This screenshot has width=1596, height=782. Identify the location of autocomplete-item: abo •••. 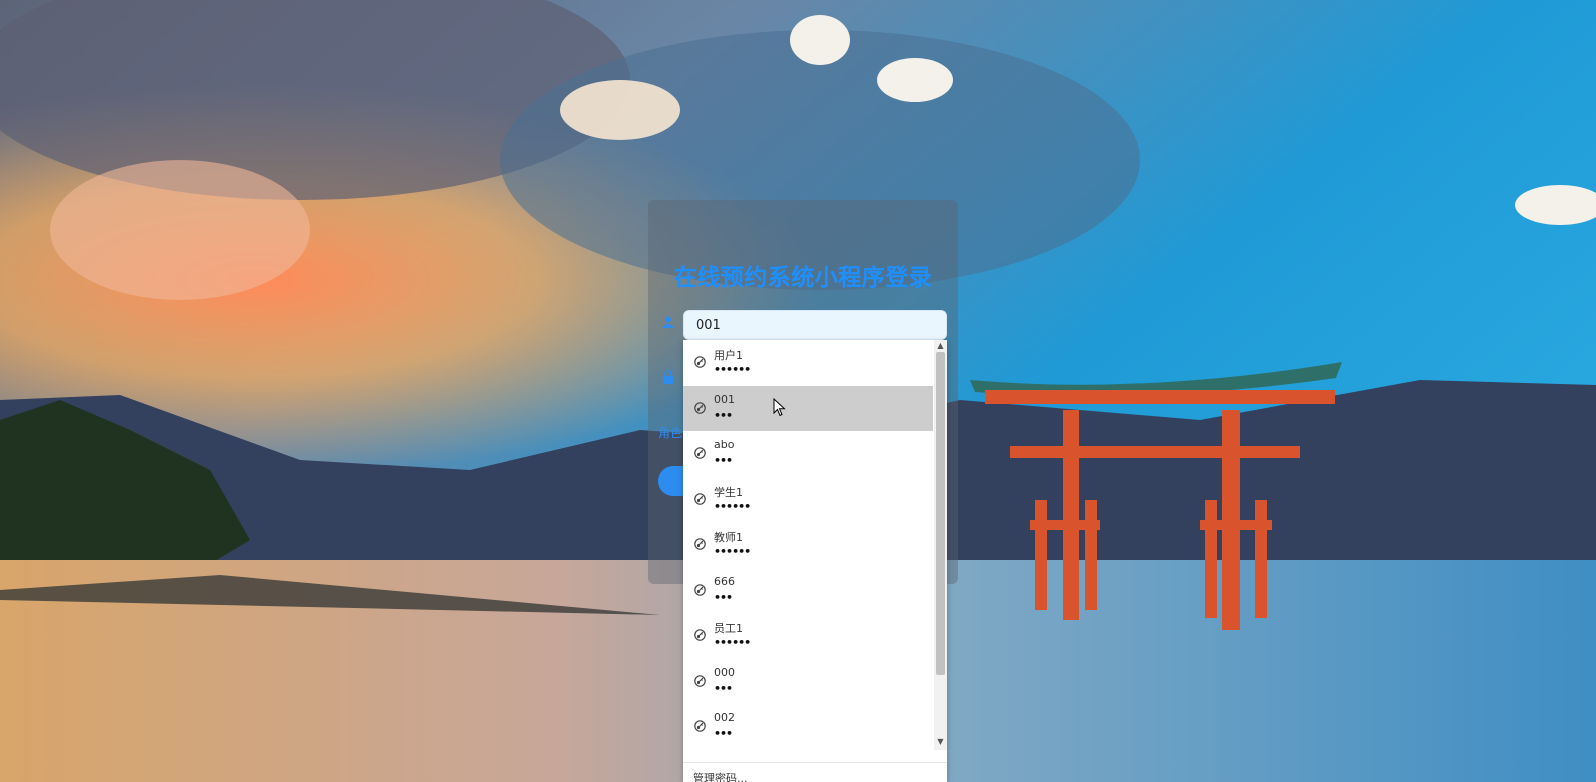
(808, 454).